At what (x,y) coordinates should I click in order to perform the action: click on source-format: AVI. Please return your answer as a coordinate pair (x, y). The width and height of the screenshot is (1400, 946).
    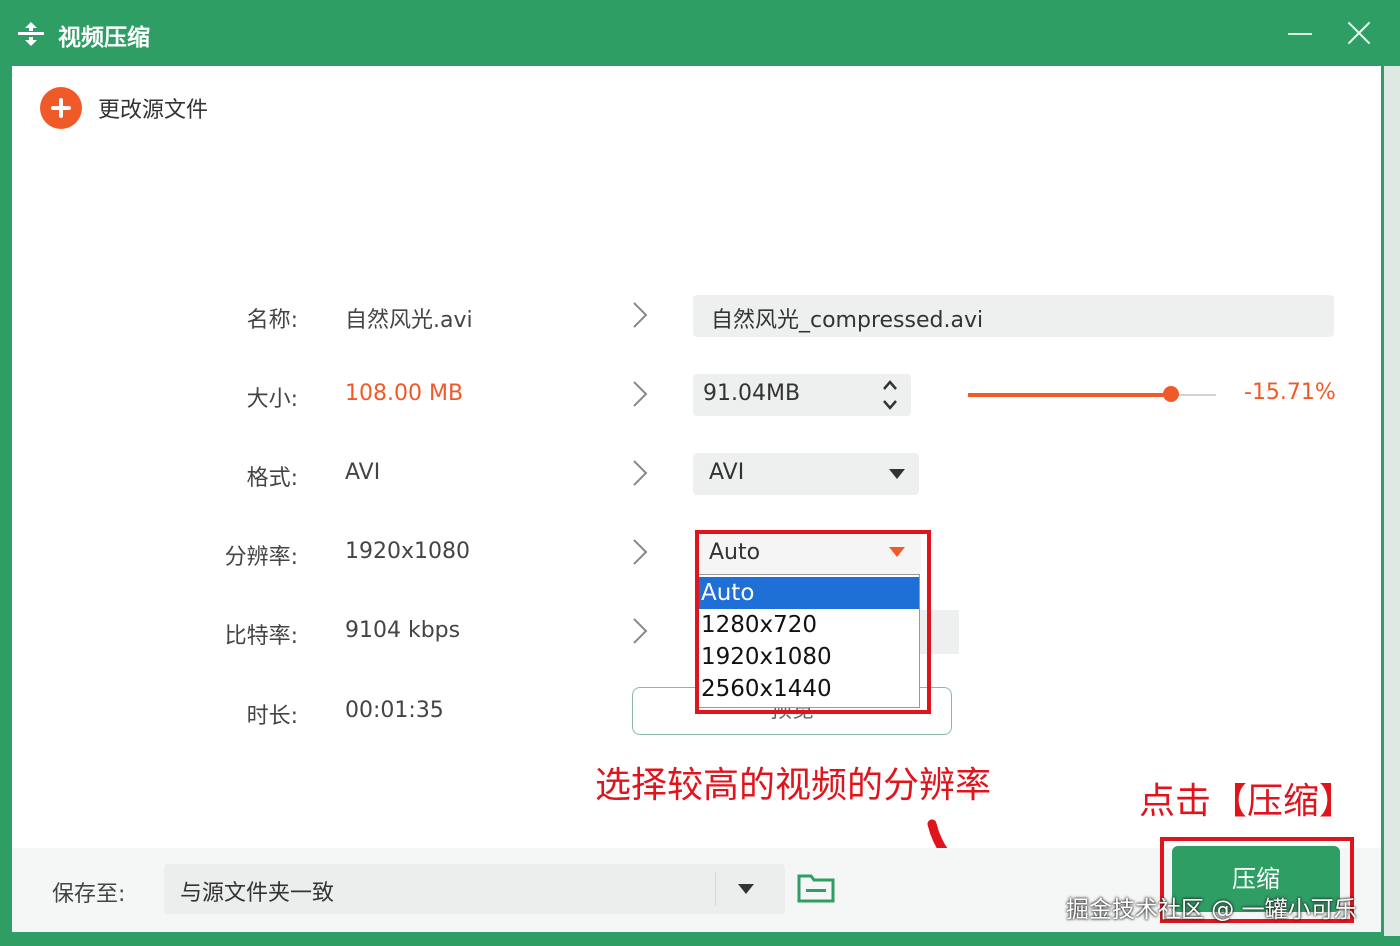
    Looking at the image, I should click on (363, 472).